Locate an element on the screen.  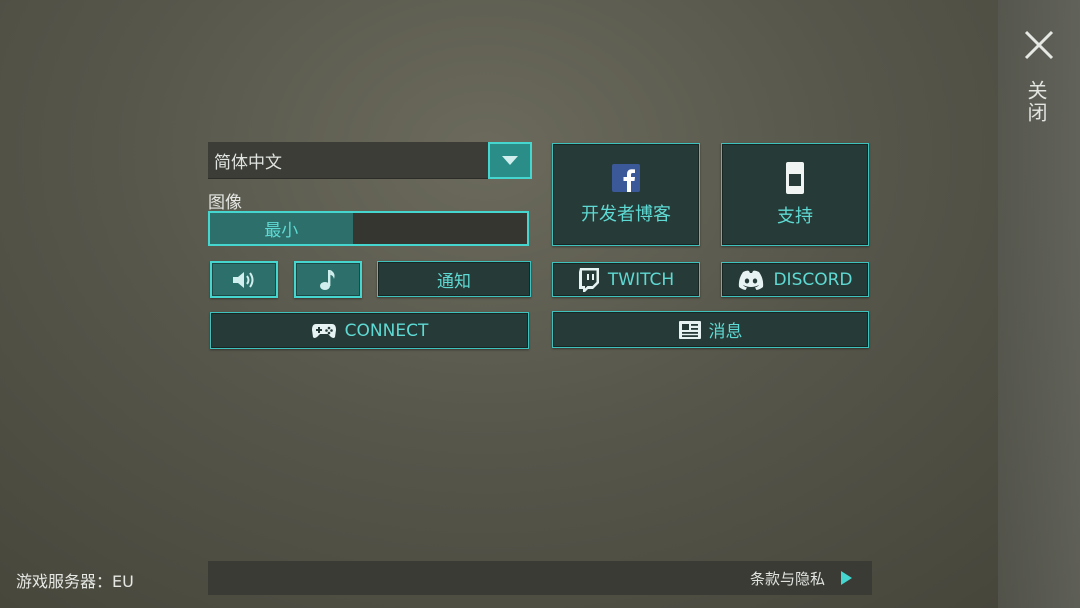
close-label: 关闭 is located at coordinates (1036, 102).